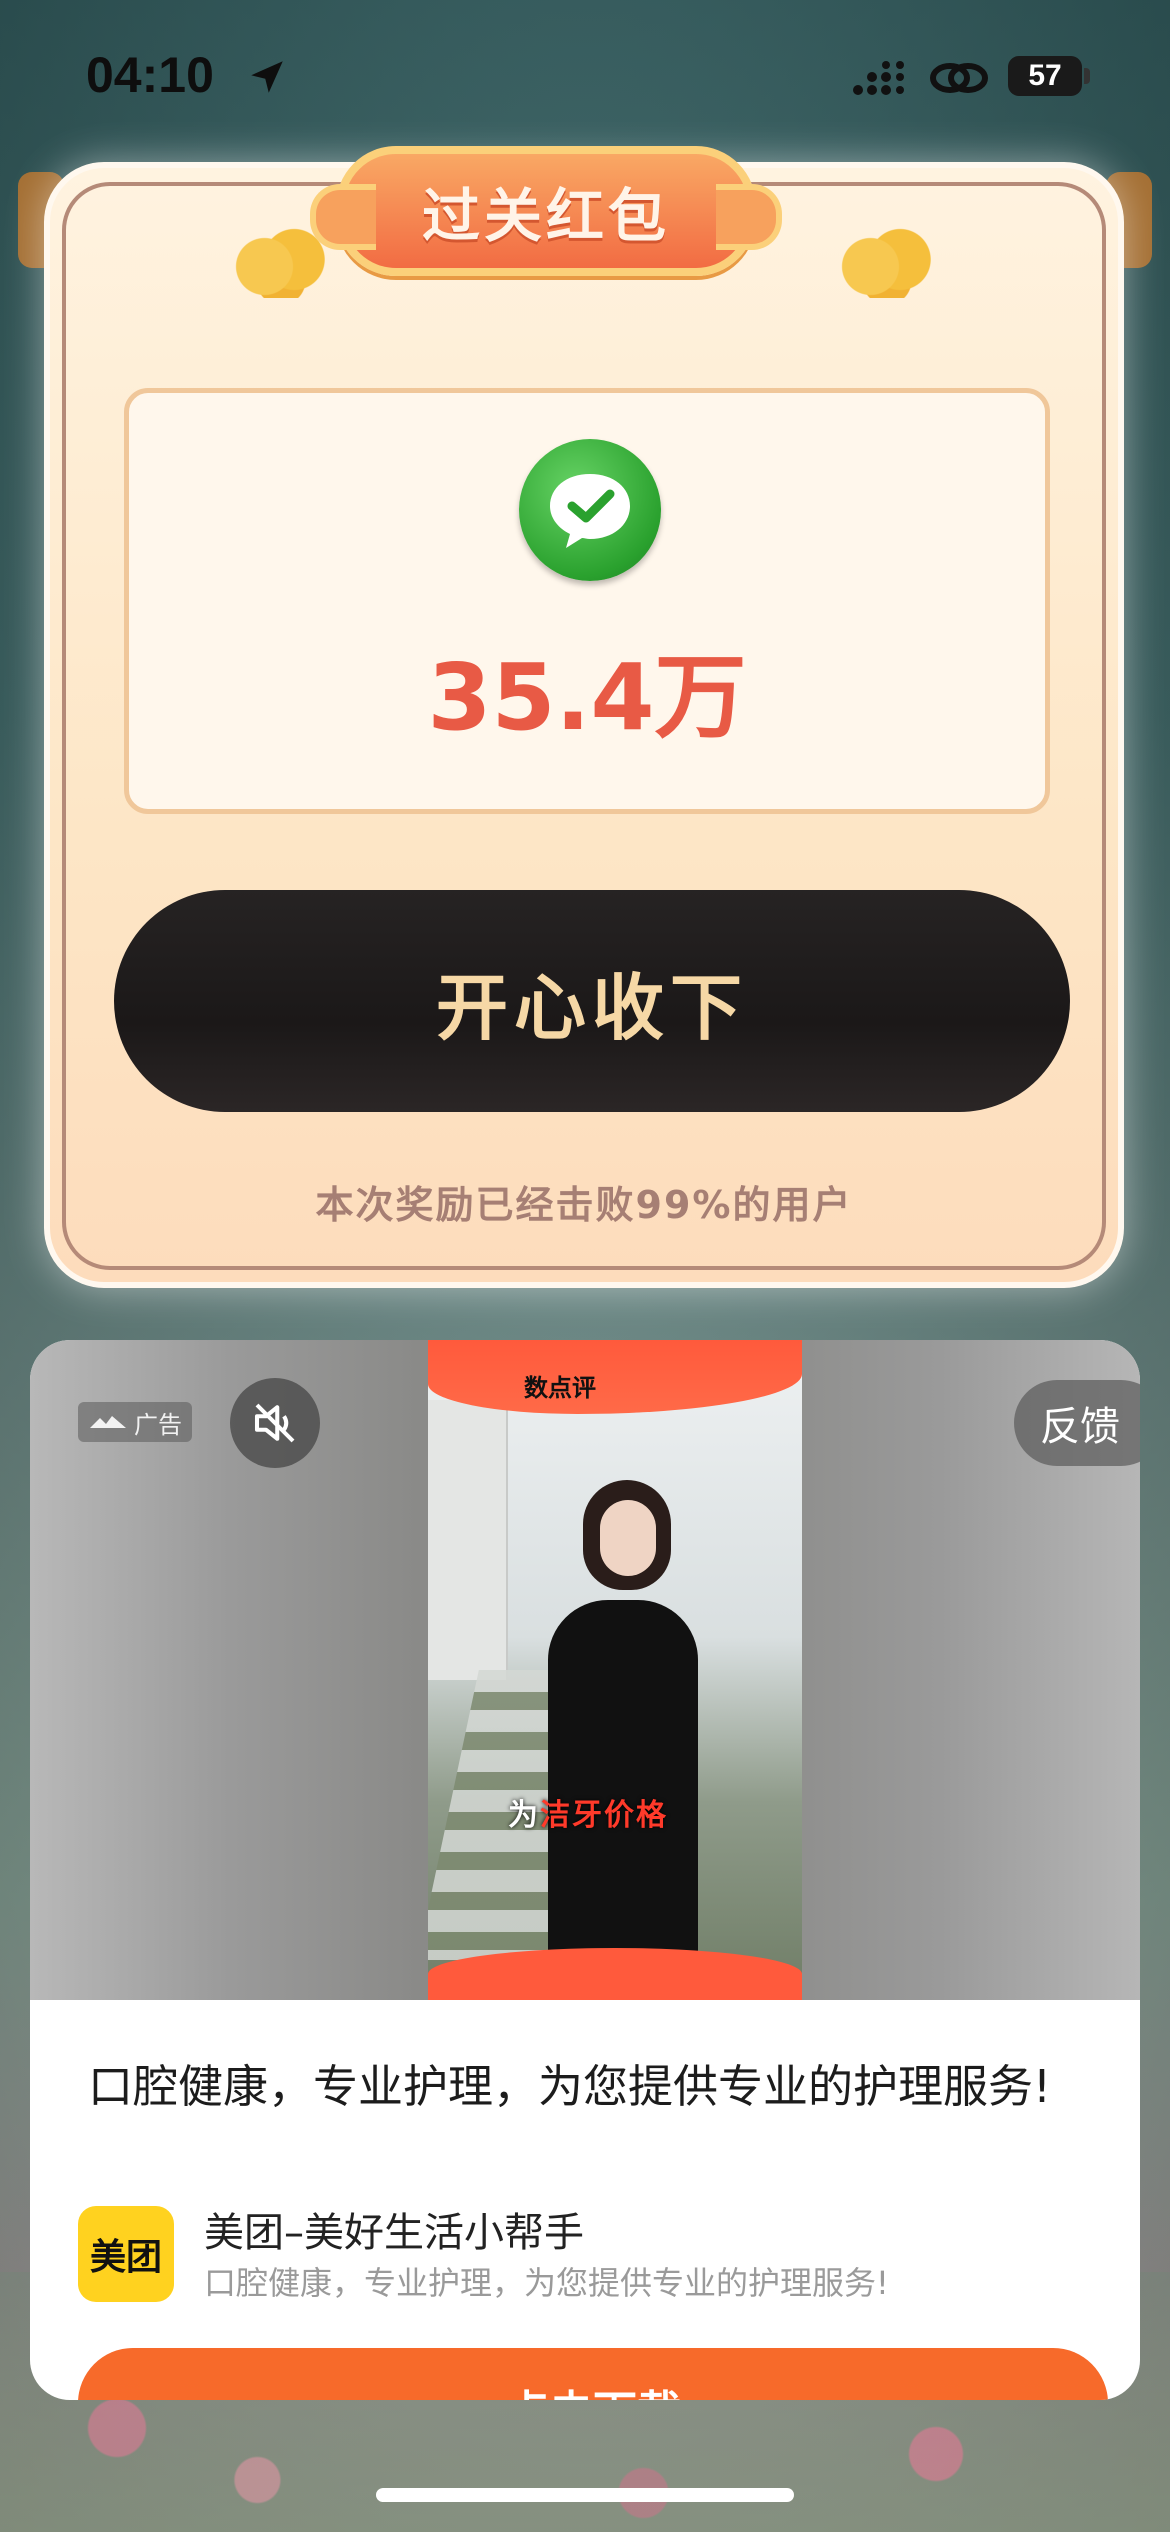 The width and height of the screenshot is (1170, 2532). I want to click on brand-name: 美团–美好生活小帮手, so click(394, 2233).